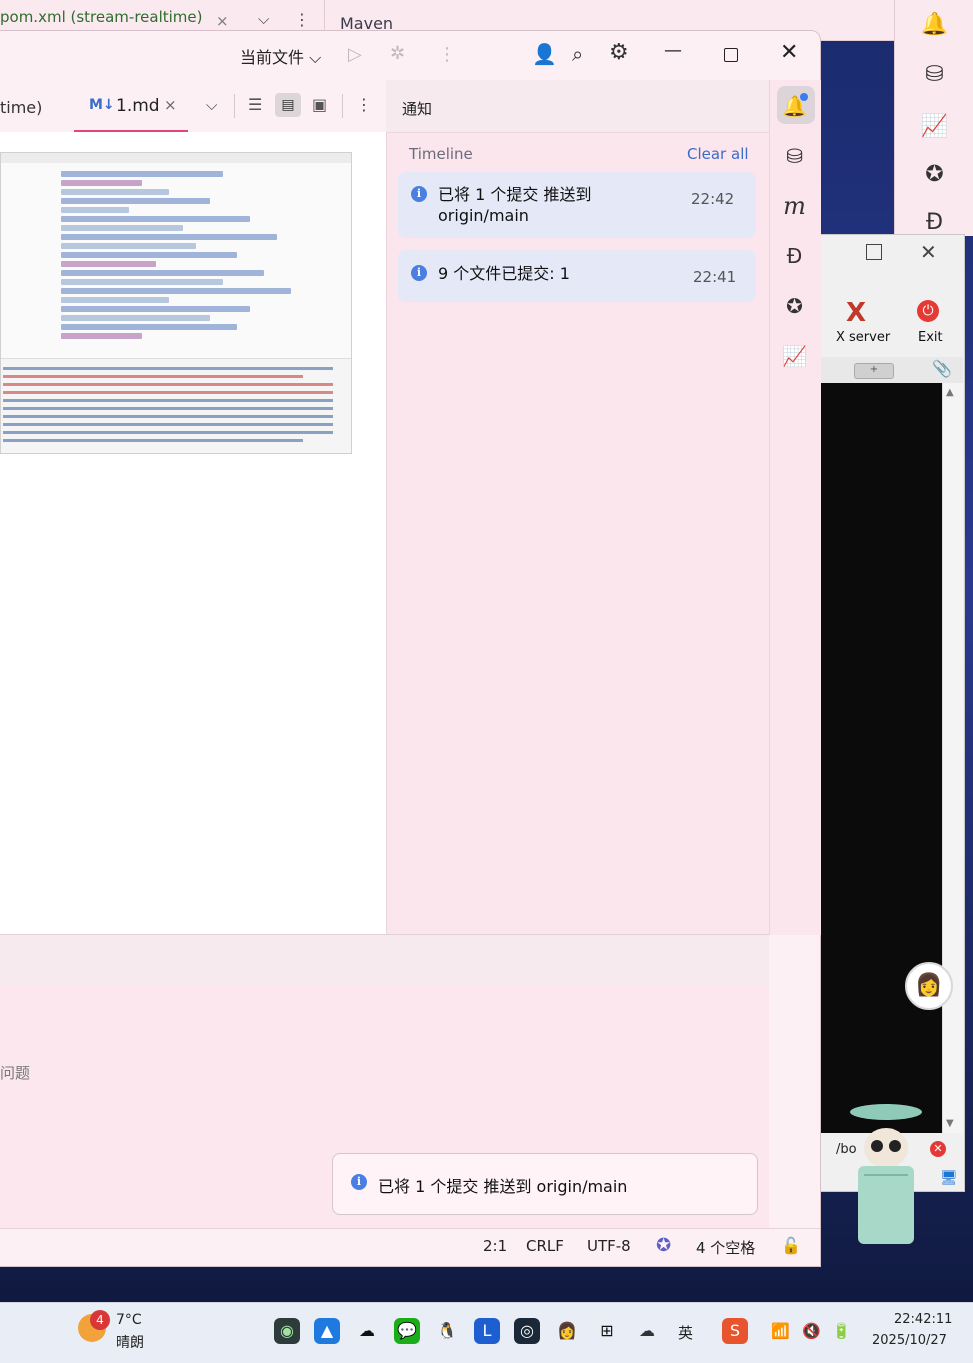 The height and width of the screenshot is (1363, 973). Describe the element at coordinates (930, 337) in the screenshot. I see `exit-label: Exit` at that location.